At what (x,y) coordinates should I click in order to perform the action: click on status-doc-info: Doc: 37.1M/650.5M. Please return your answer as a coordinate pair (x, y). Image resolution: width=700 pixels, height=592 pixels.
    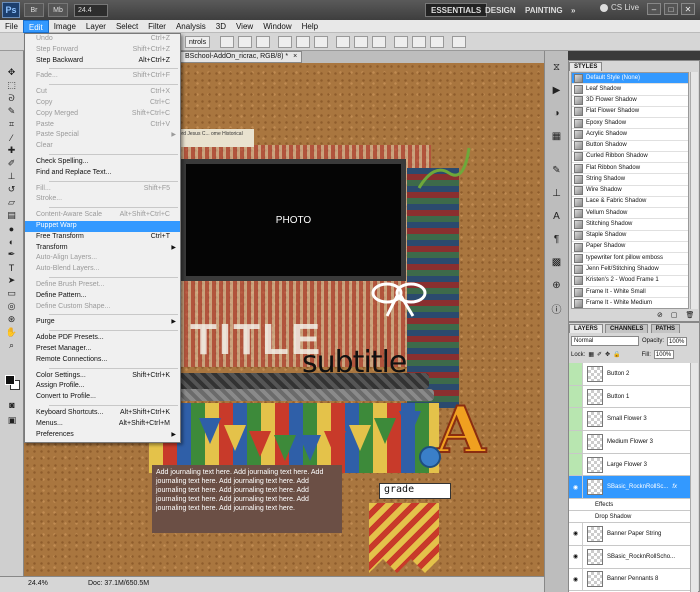
    Looking at the image, I should click on (118, 583).